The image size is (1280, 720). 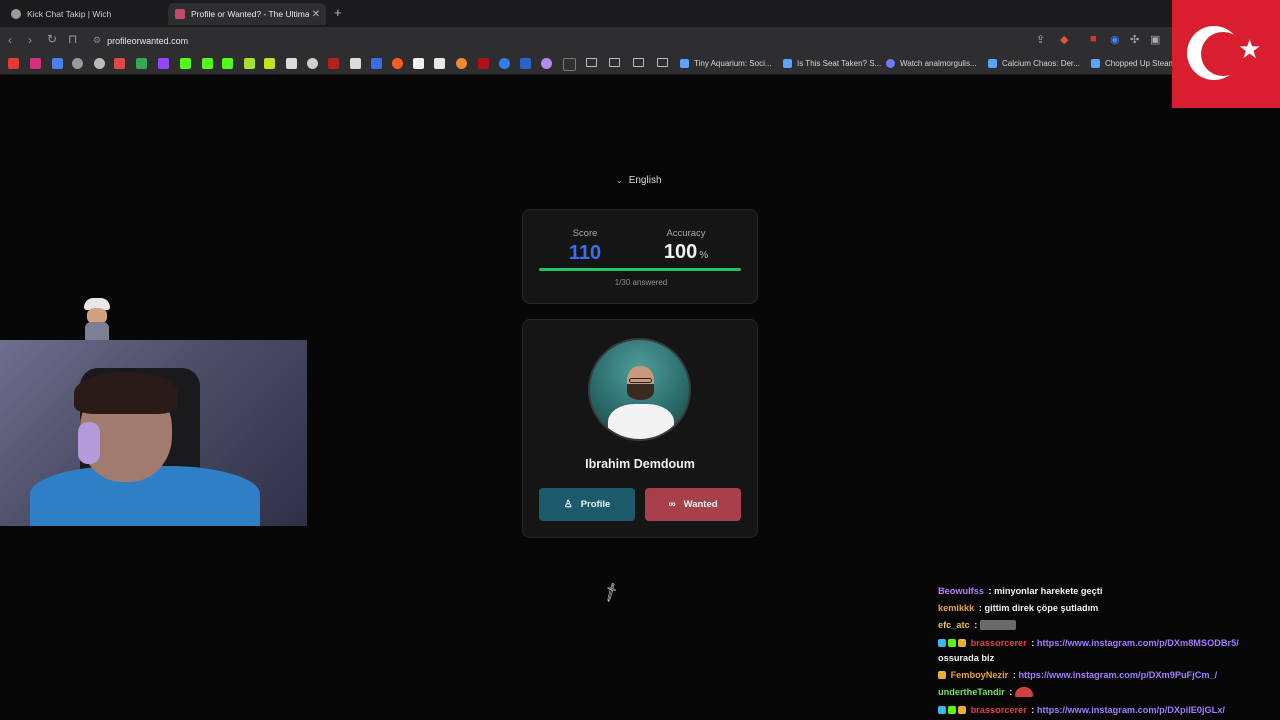 What do you see at coordinates (585, 253) in the screenshot?
I see `score-value: 110` at bounding box center [585, 253].